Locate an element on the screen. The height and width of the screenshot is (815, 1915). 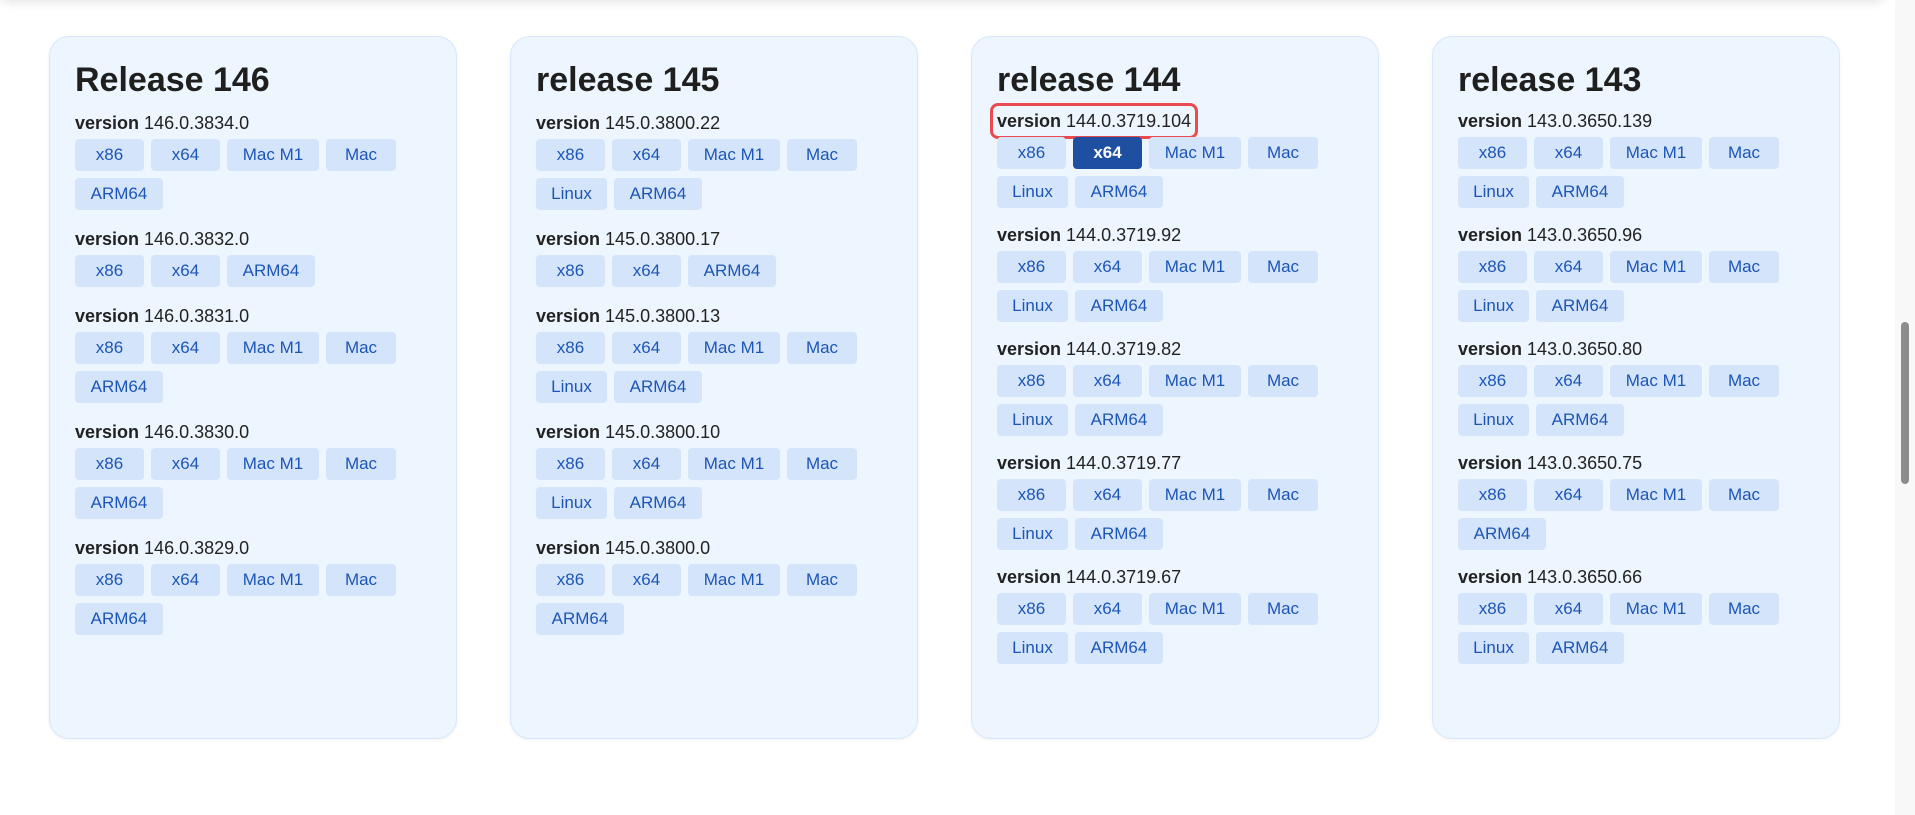
scrollbar-thumb is located at coordinates (1905, 403).